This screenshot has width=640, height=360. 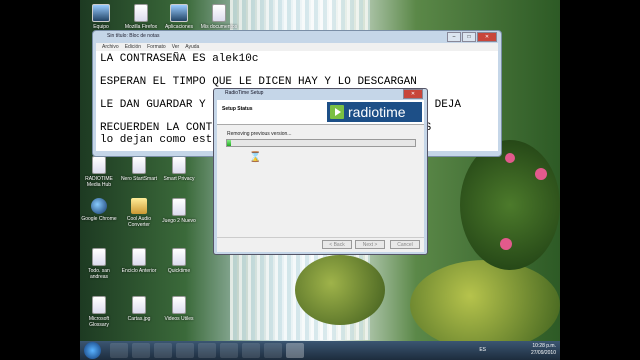 What do you see at coordinates (141, 350) in the screenshot?
I see `taskbar-button-media` at bounding box center [141, 350].